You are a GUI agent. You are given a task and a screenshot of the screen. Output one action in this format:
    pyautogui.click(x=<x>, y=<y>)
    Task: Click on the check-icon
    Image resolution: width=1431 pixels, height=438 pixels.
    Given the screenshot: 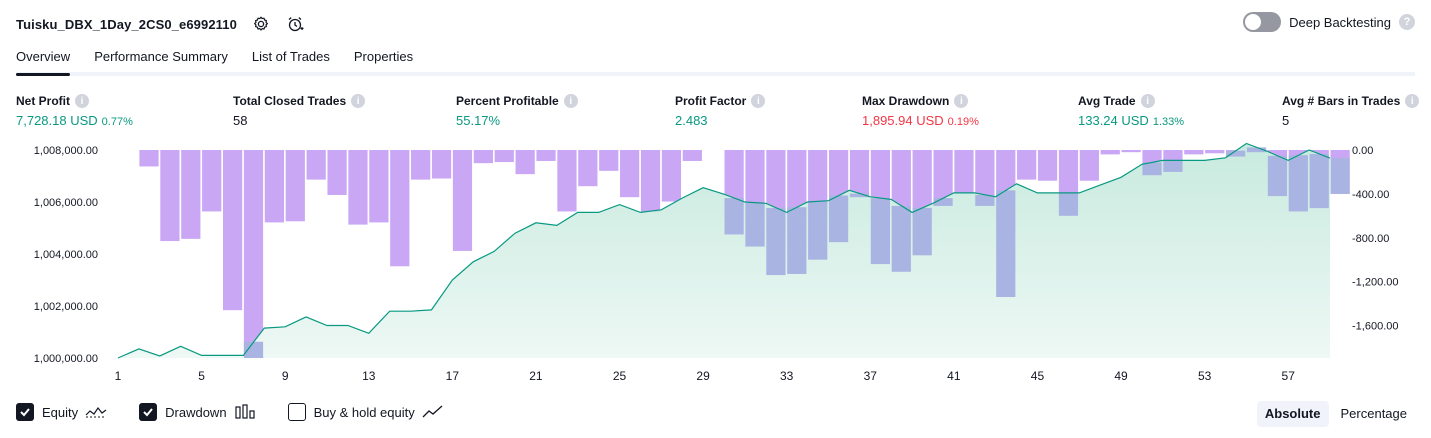 What is the action you would take?
    pyautogui.click(x=148, y=412)
    